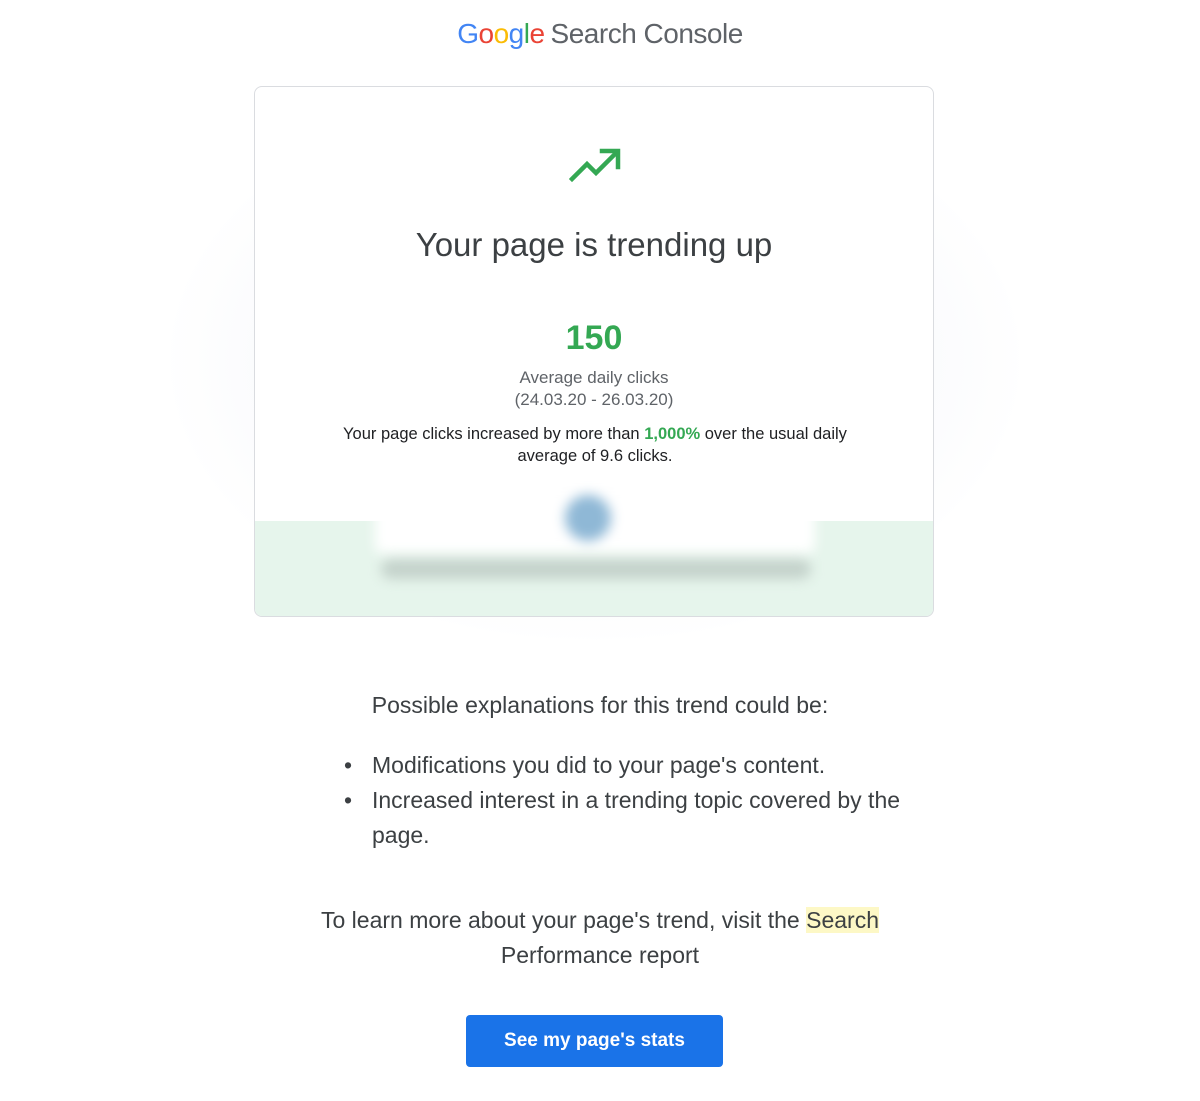 The image size is (1200, 1101). Describe the element at coordinates (486, 33) in the screenshot. I see `logo-letter-o1: o` at that location.